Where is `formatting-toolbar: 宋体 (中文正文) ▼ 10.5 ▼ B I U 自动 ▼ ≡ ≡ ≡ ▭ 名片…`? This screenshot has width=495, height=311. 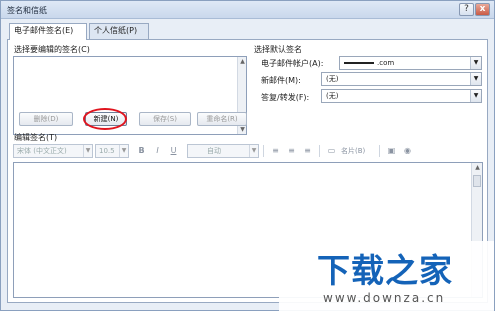 formatting-toolbar: 宋体 (中文正文) ▼ 10.5 ▼ B I U 自动 ▼ ≡ ≡ ≡ ▭ 名片… is located at coordinates (248, 152).